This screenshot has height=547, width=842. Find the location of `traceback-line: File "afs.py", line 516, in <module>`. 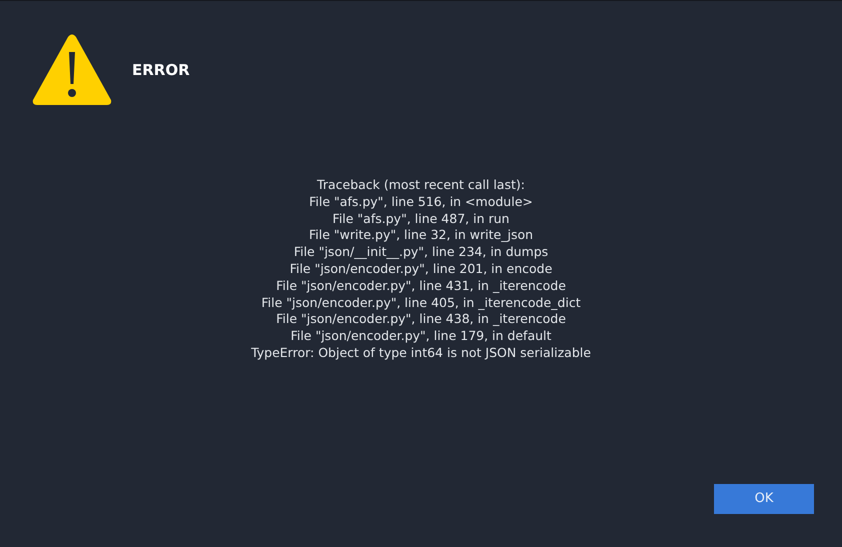

traceback-line: File "afs.py", line 516, in <module> is located at coordinates (421, 202).